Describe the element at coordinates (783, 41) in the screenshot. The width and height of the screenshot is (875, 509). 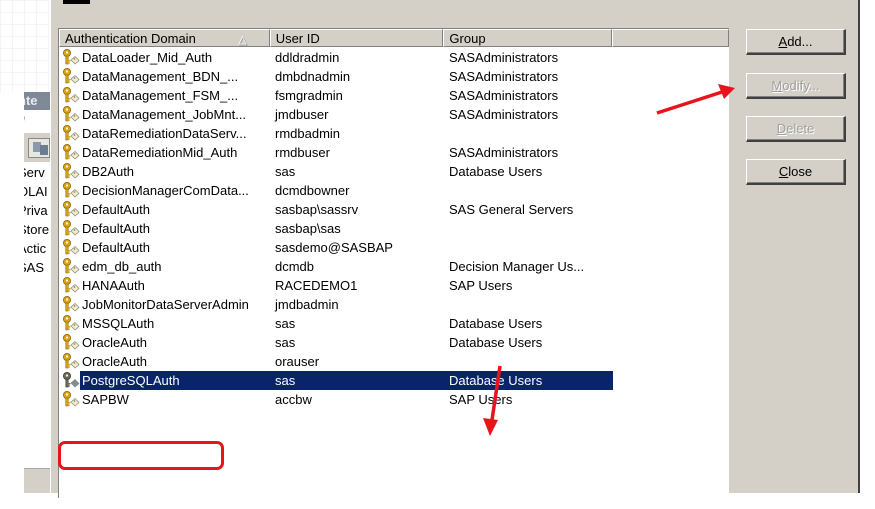
I see `mnemonic: A` at that location.